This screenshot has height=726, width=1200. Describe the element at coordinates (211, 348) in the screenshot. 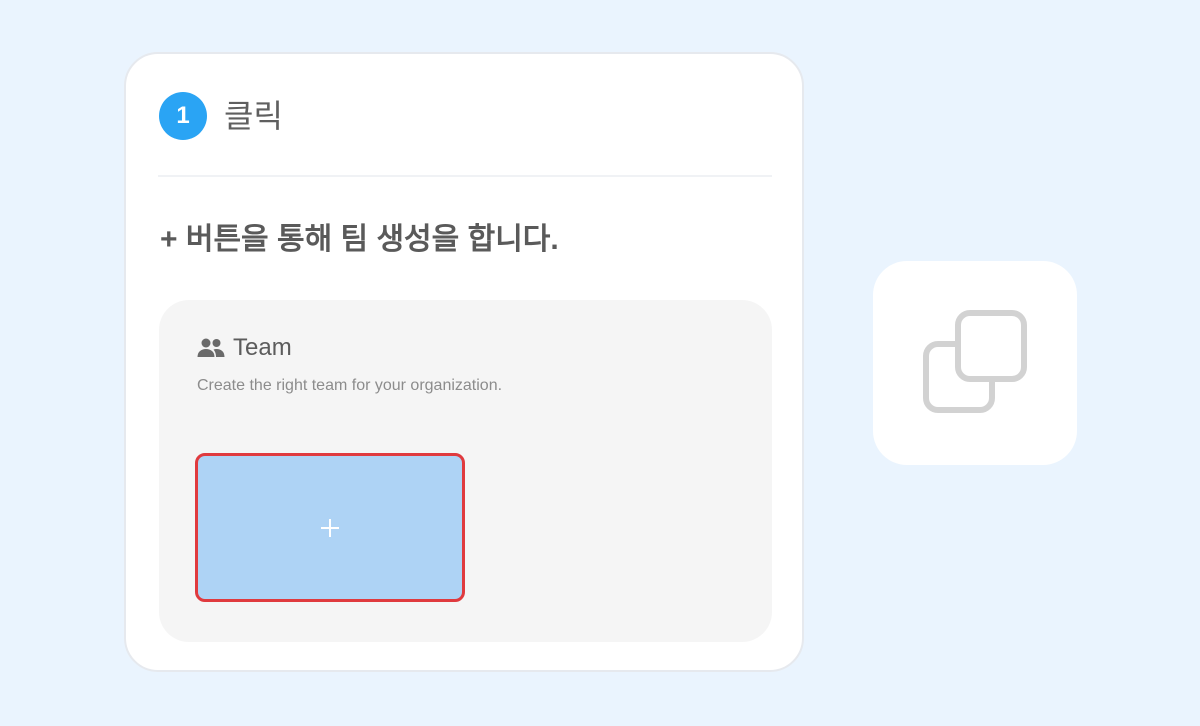

I see `people-icon` at that location.